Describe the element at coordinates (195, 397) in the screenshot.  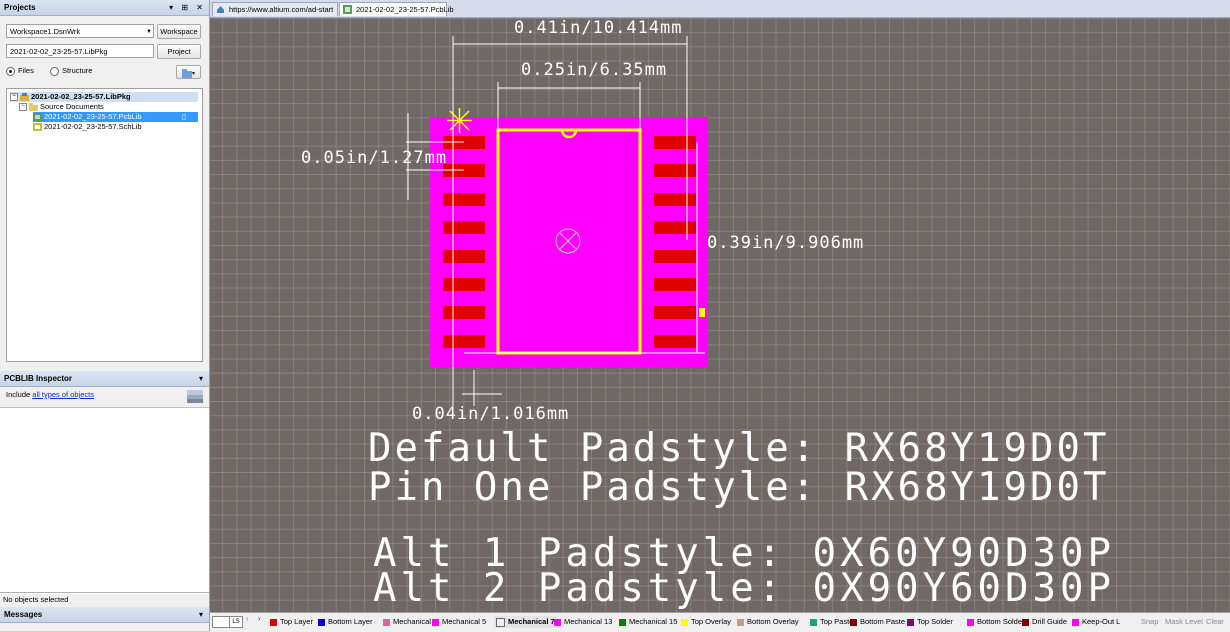
I see `layers-stack-icon` at that location.